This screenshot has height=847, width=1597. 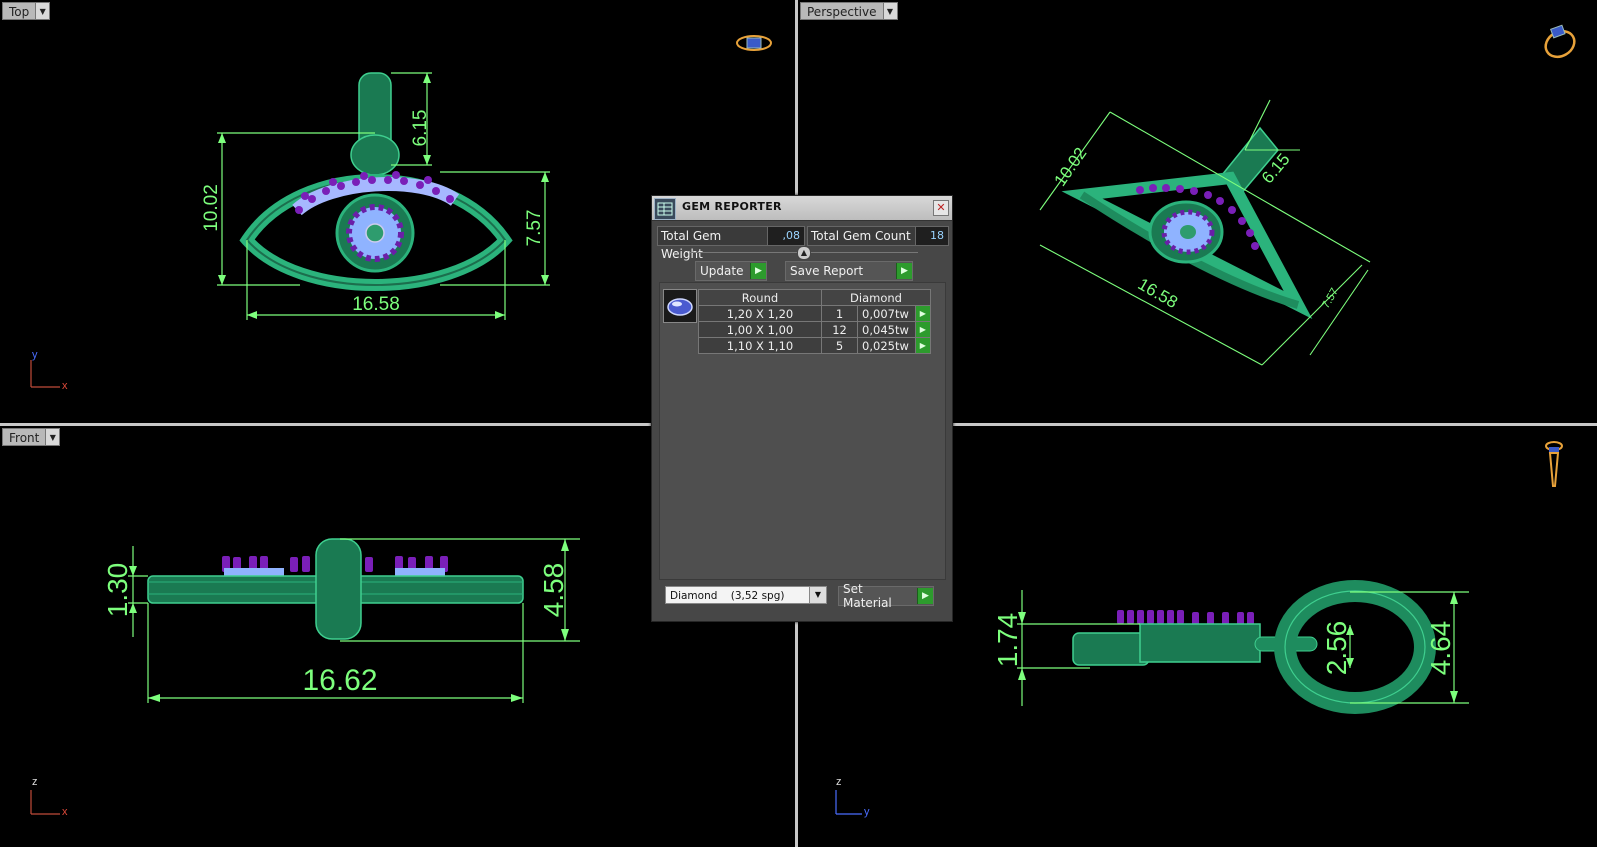 What do you see at coordinates (553, 590) in the screenshot?
I see `dim-label: 4.58` at bounding box center [553, 590].